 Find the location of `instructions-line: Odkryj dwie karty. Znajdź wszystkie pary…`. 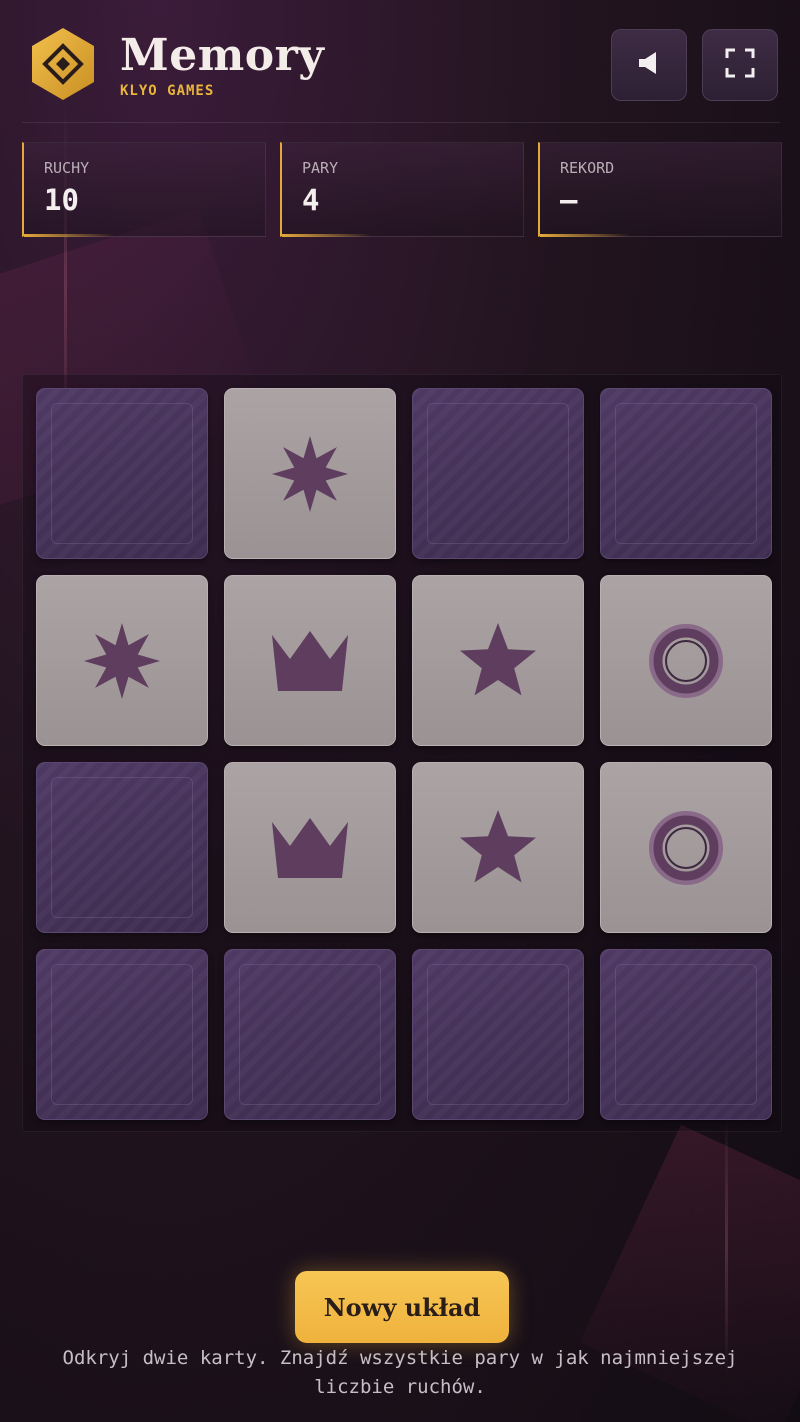

instructions-line: Odkryj dwie karty. Znajdź wszystkie pary… is located at coordinates (400, 1358).